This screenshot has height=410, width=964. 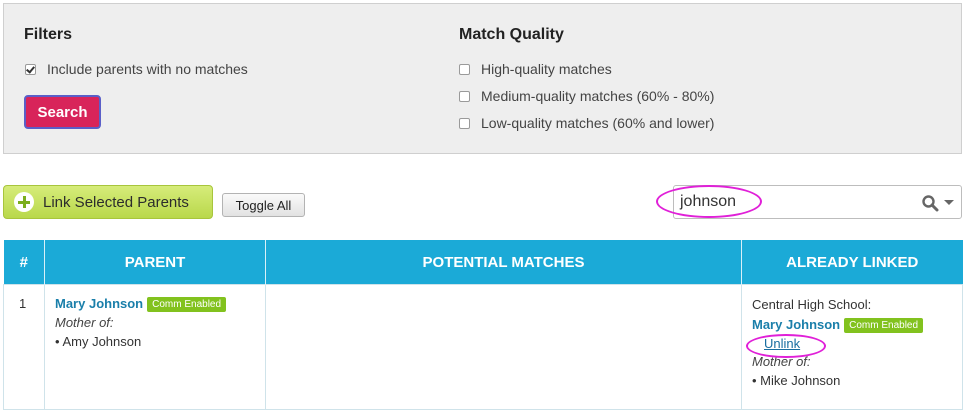 I want to click on high-quality-checkbox: High-quality matches, so click(x=535, y=69).